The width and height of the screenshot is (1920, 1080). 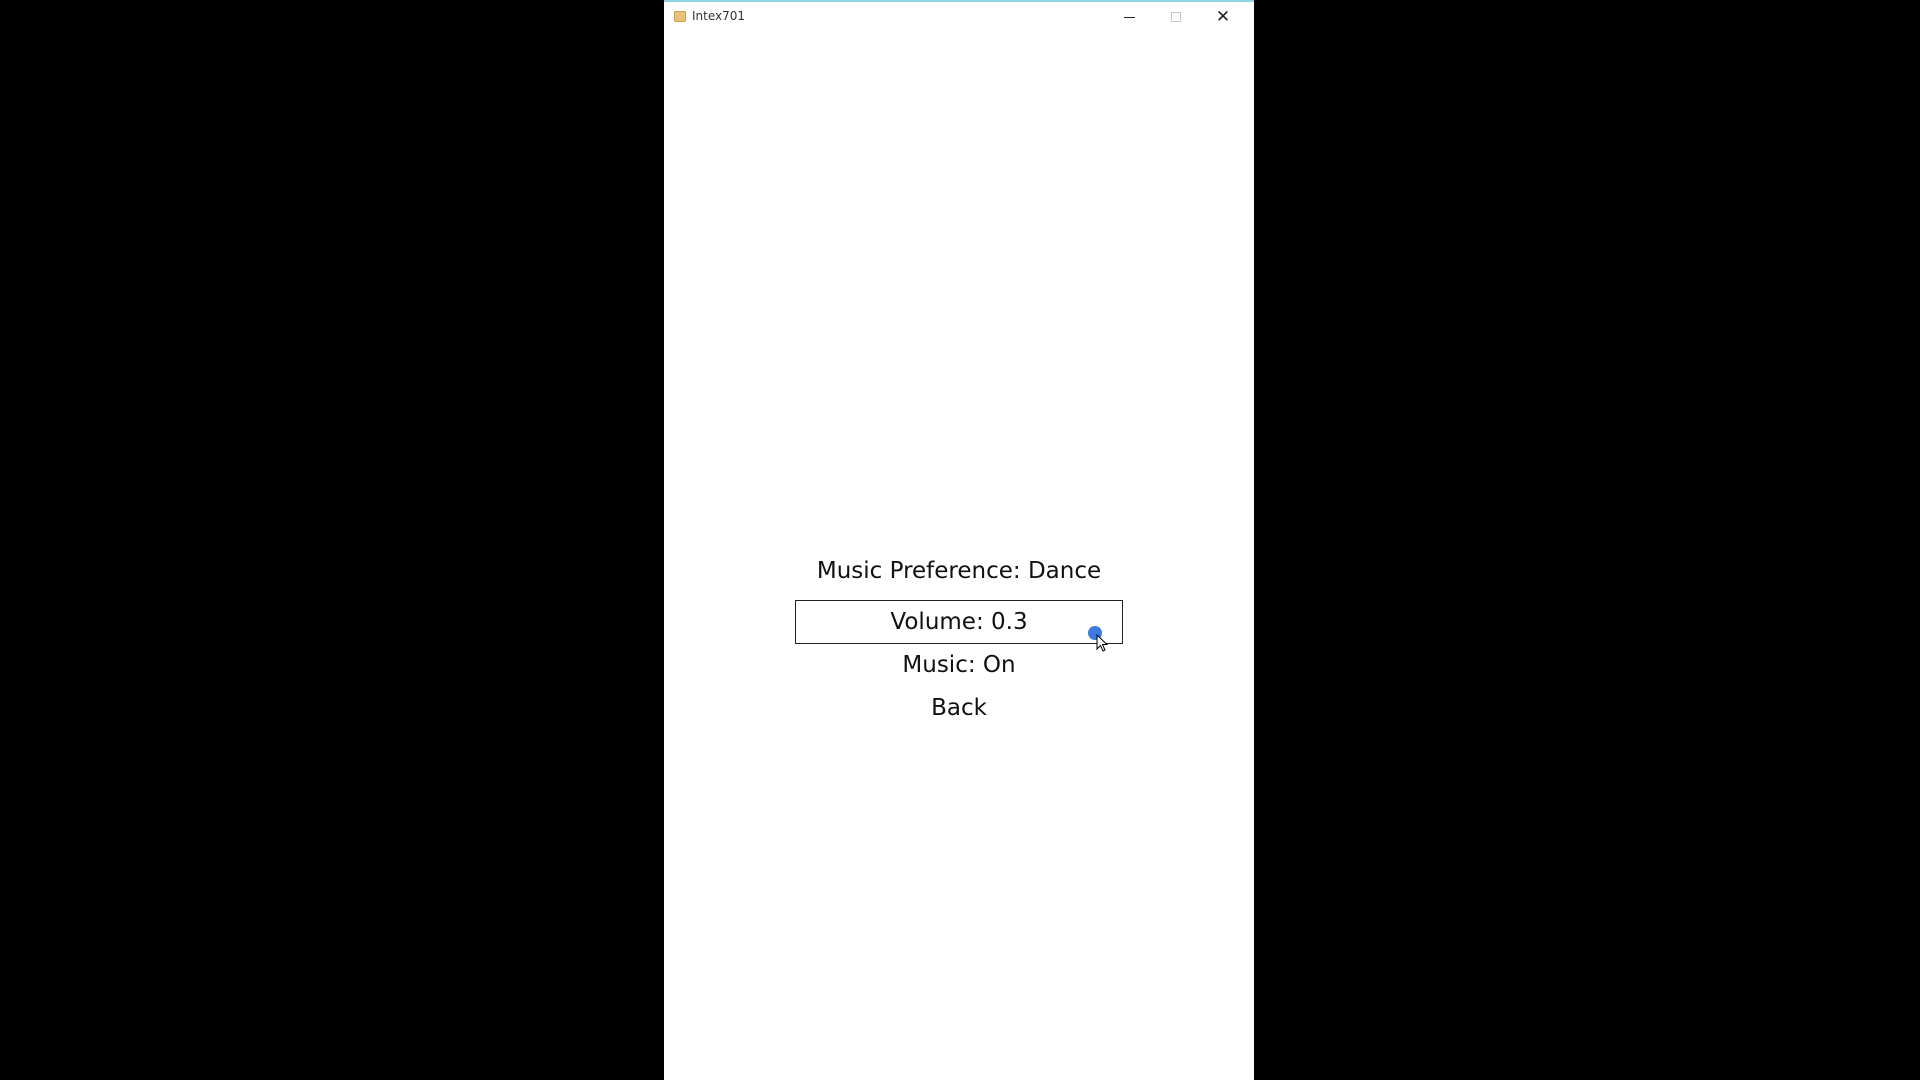 What do you see at coordinates (958, 665) in the screenshot?
I see `music-toggle-option: Music: On` at bounding box center [958, 665].